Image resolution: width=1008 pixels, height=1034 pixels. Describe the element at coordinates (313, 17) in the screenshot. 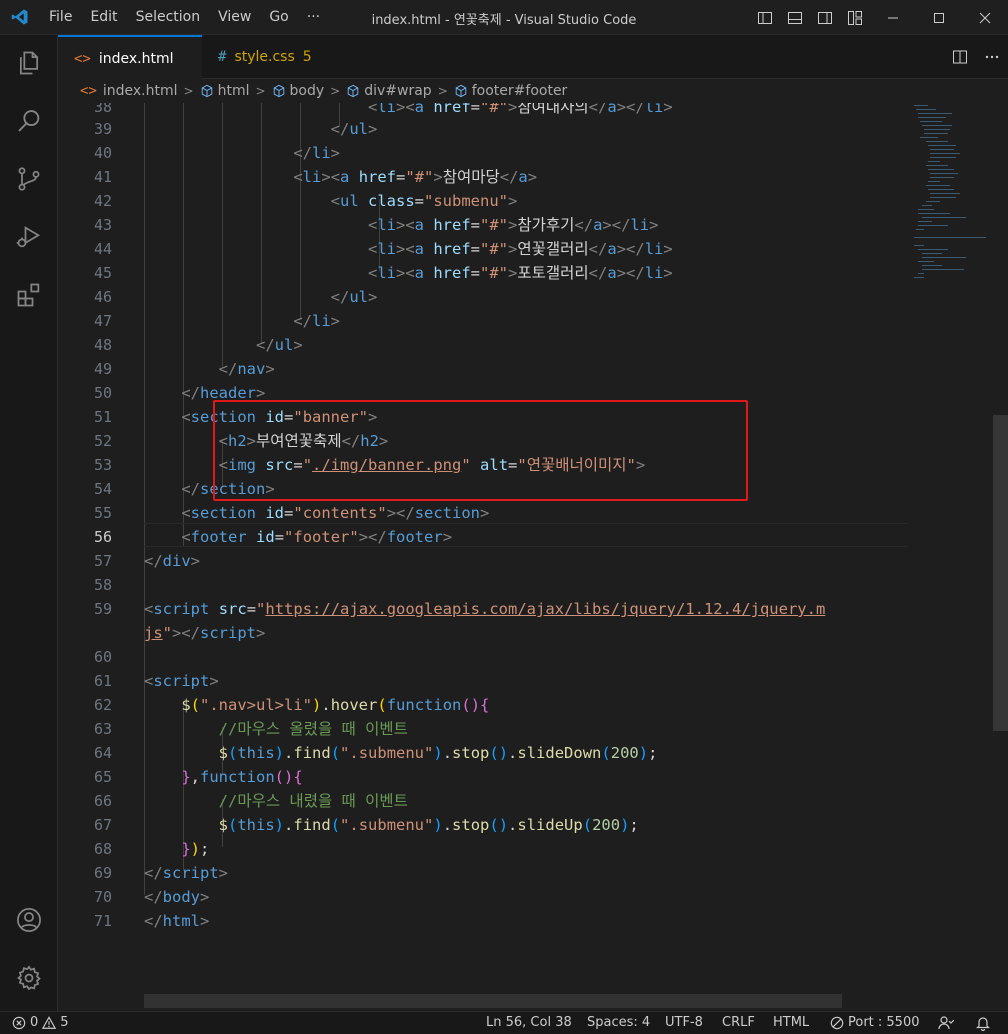

I see `menu-more: ···` at that location.